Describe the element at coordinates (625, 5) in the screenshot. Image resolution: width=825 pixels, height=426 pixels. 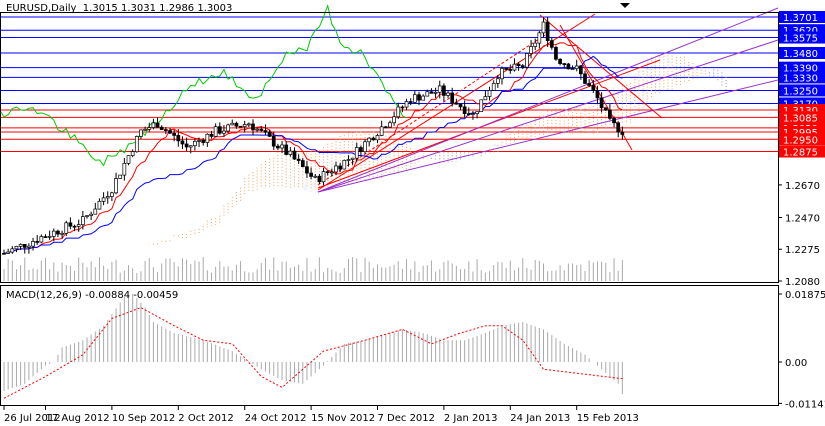
I see `shift-marker-icon` at that location.